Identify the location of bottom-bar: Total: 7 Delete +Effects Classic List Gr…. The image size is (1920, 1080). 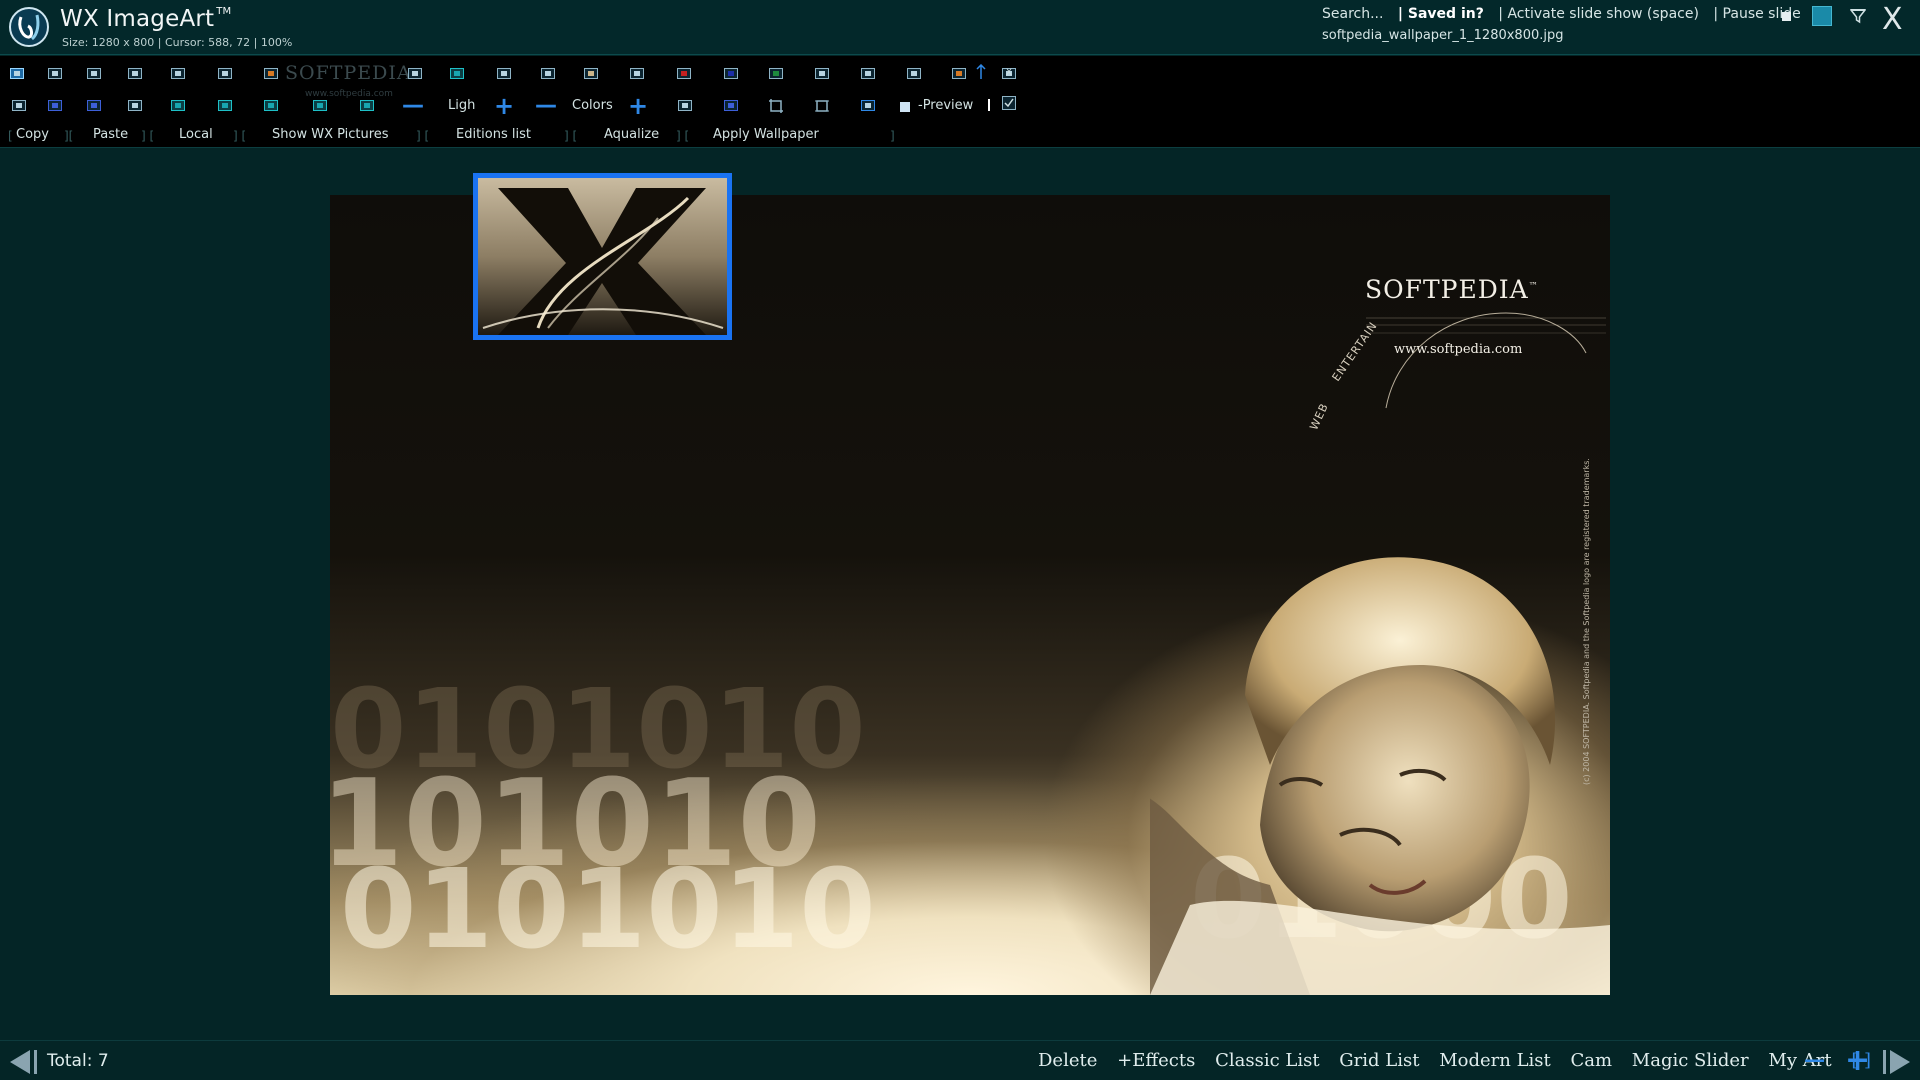
(960, 1060).